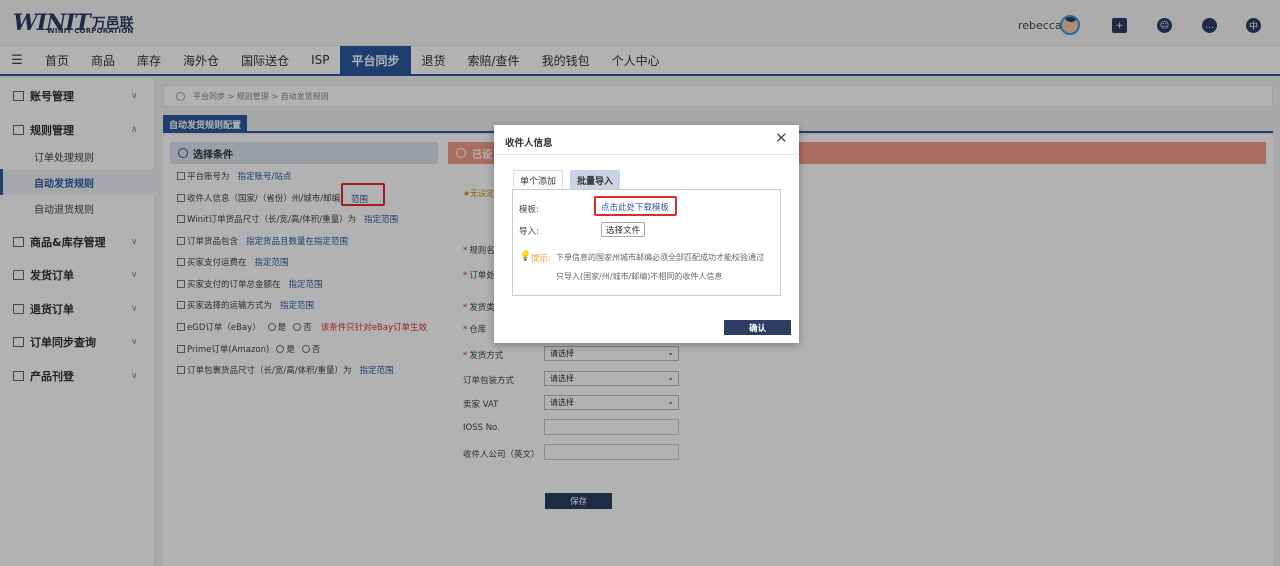  Describe the element at coordinates (757, 327) in the screenshot. I see `confirm-button: 确认` at that location.